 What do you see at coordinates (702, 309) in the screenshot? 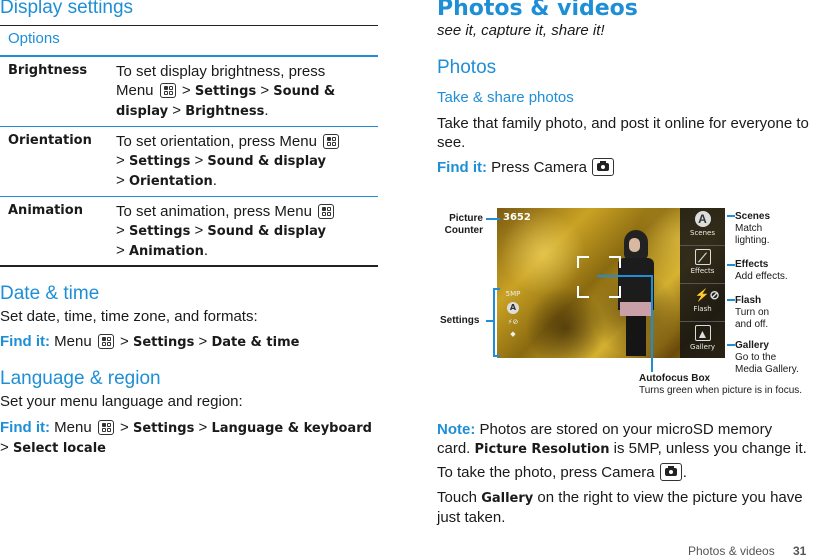
I see `sidebar-label: Flash` at bounding box center [702, 309].